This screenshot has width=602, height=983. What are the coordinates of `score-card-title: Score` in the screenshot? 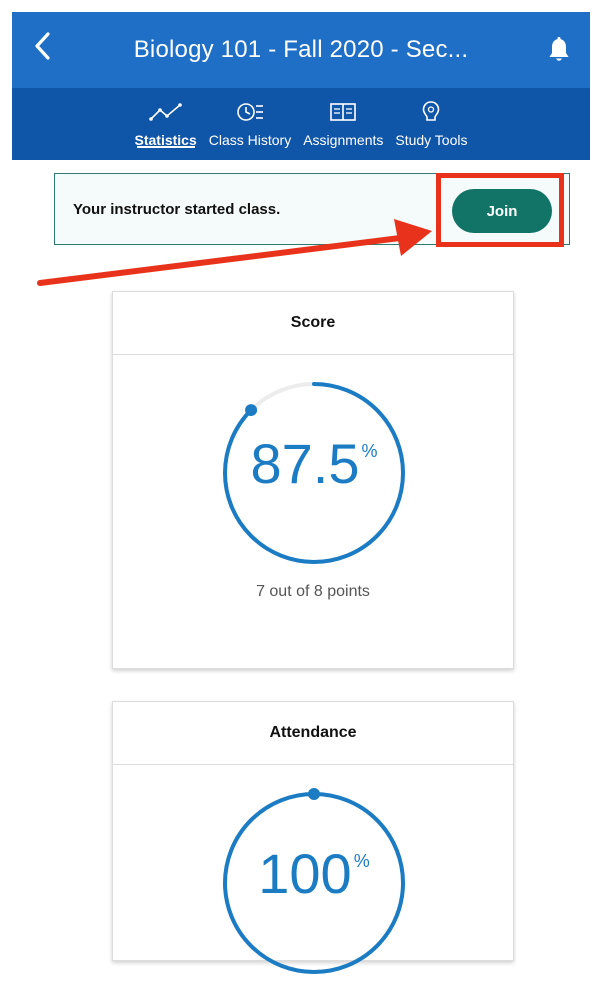 It's located at (313, 323).